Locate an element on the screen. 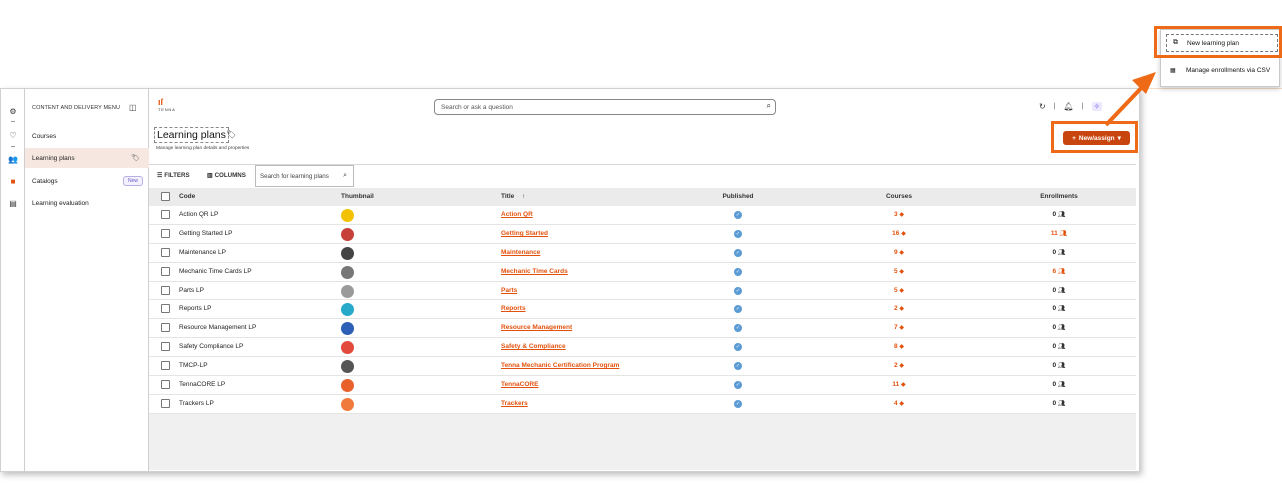 The image size is (1282, 493). dropdown-item-manage-enrollments: ▦ Manage enrollments via CSV is located at coordinates (1222, 71).